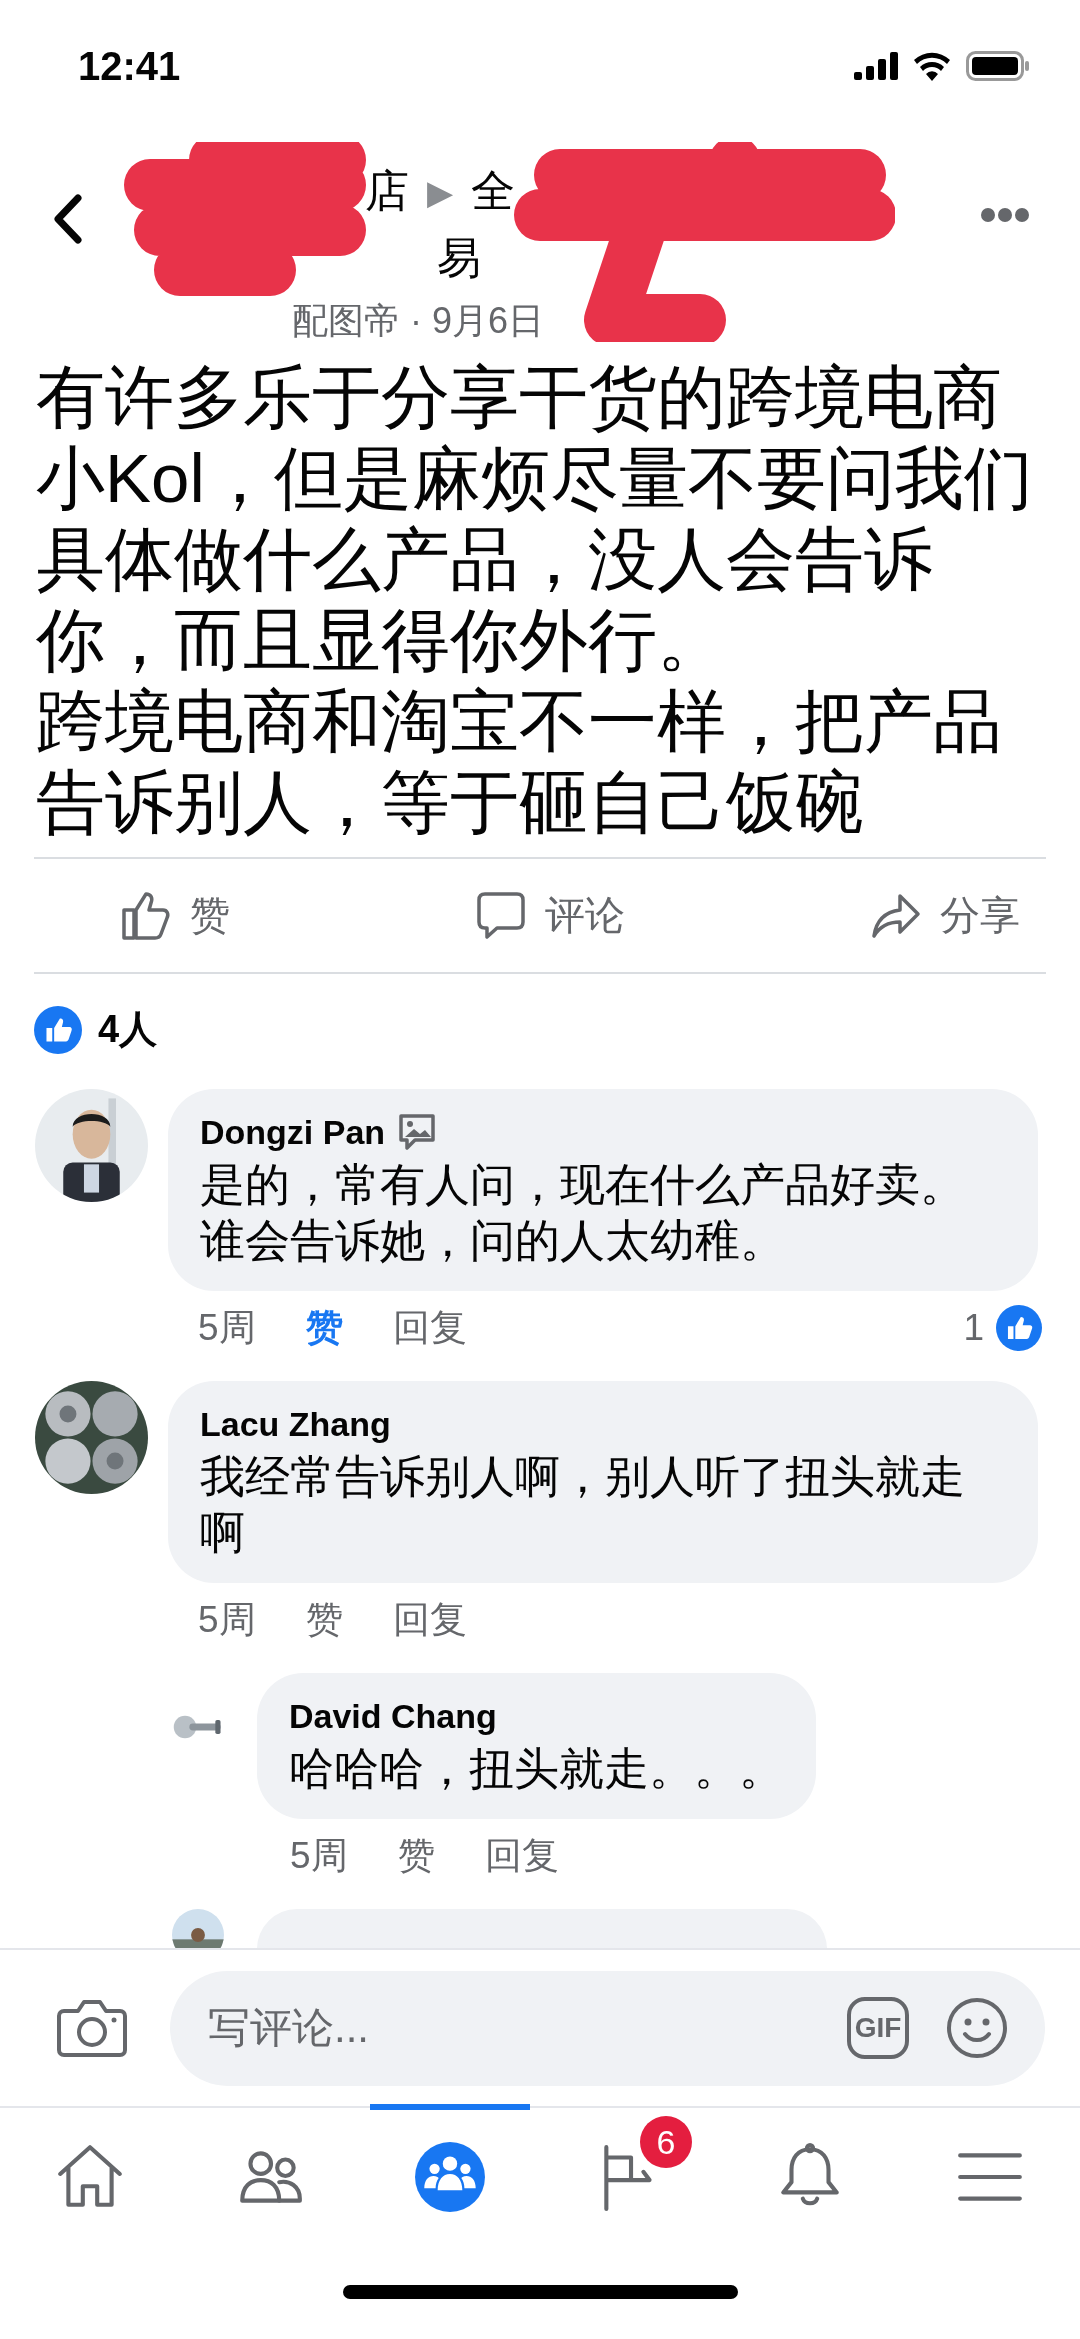  What do you see at coordinates (175, 915) in the screenshot?
I see `like-button: 赞` at bounding box center [175, 915].